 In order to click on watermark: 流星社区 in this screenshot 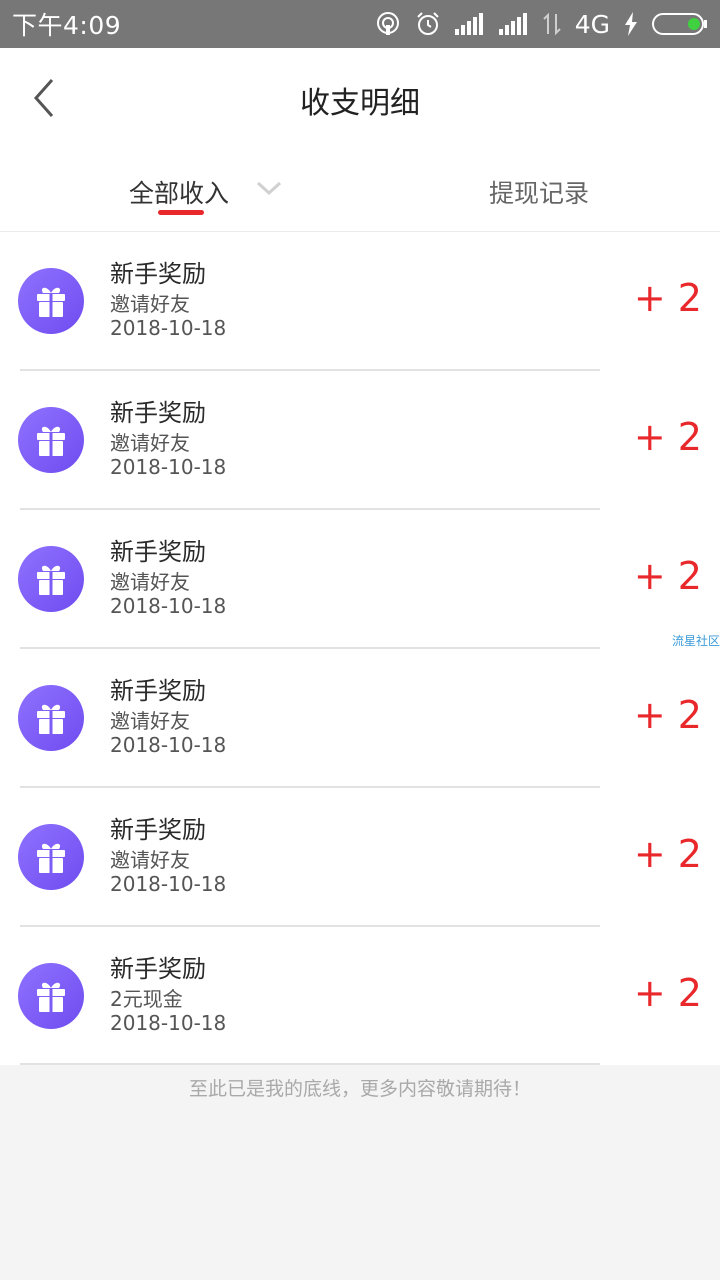, I will do `click(695, 641)`.